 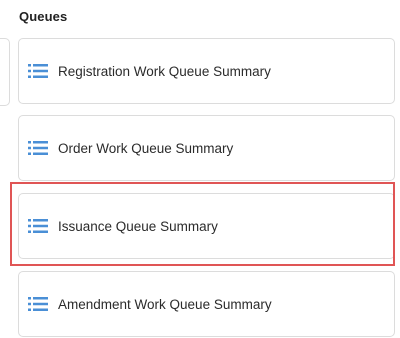 I want to click on queue-card-label: Issuance Queue Summary, so click(x=138, y=226).